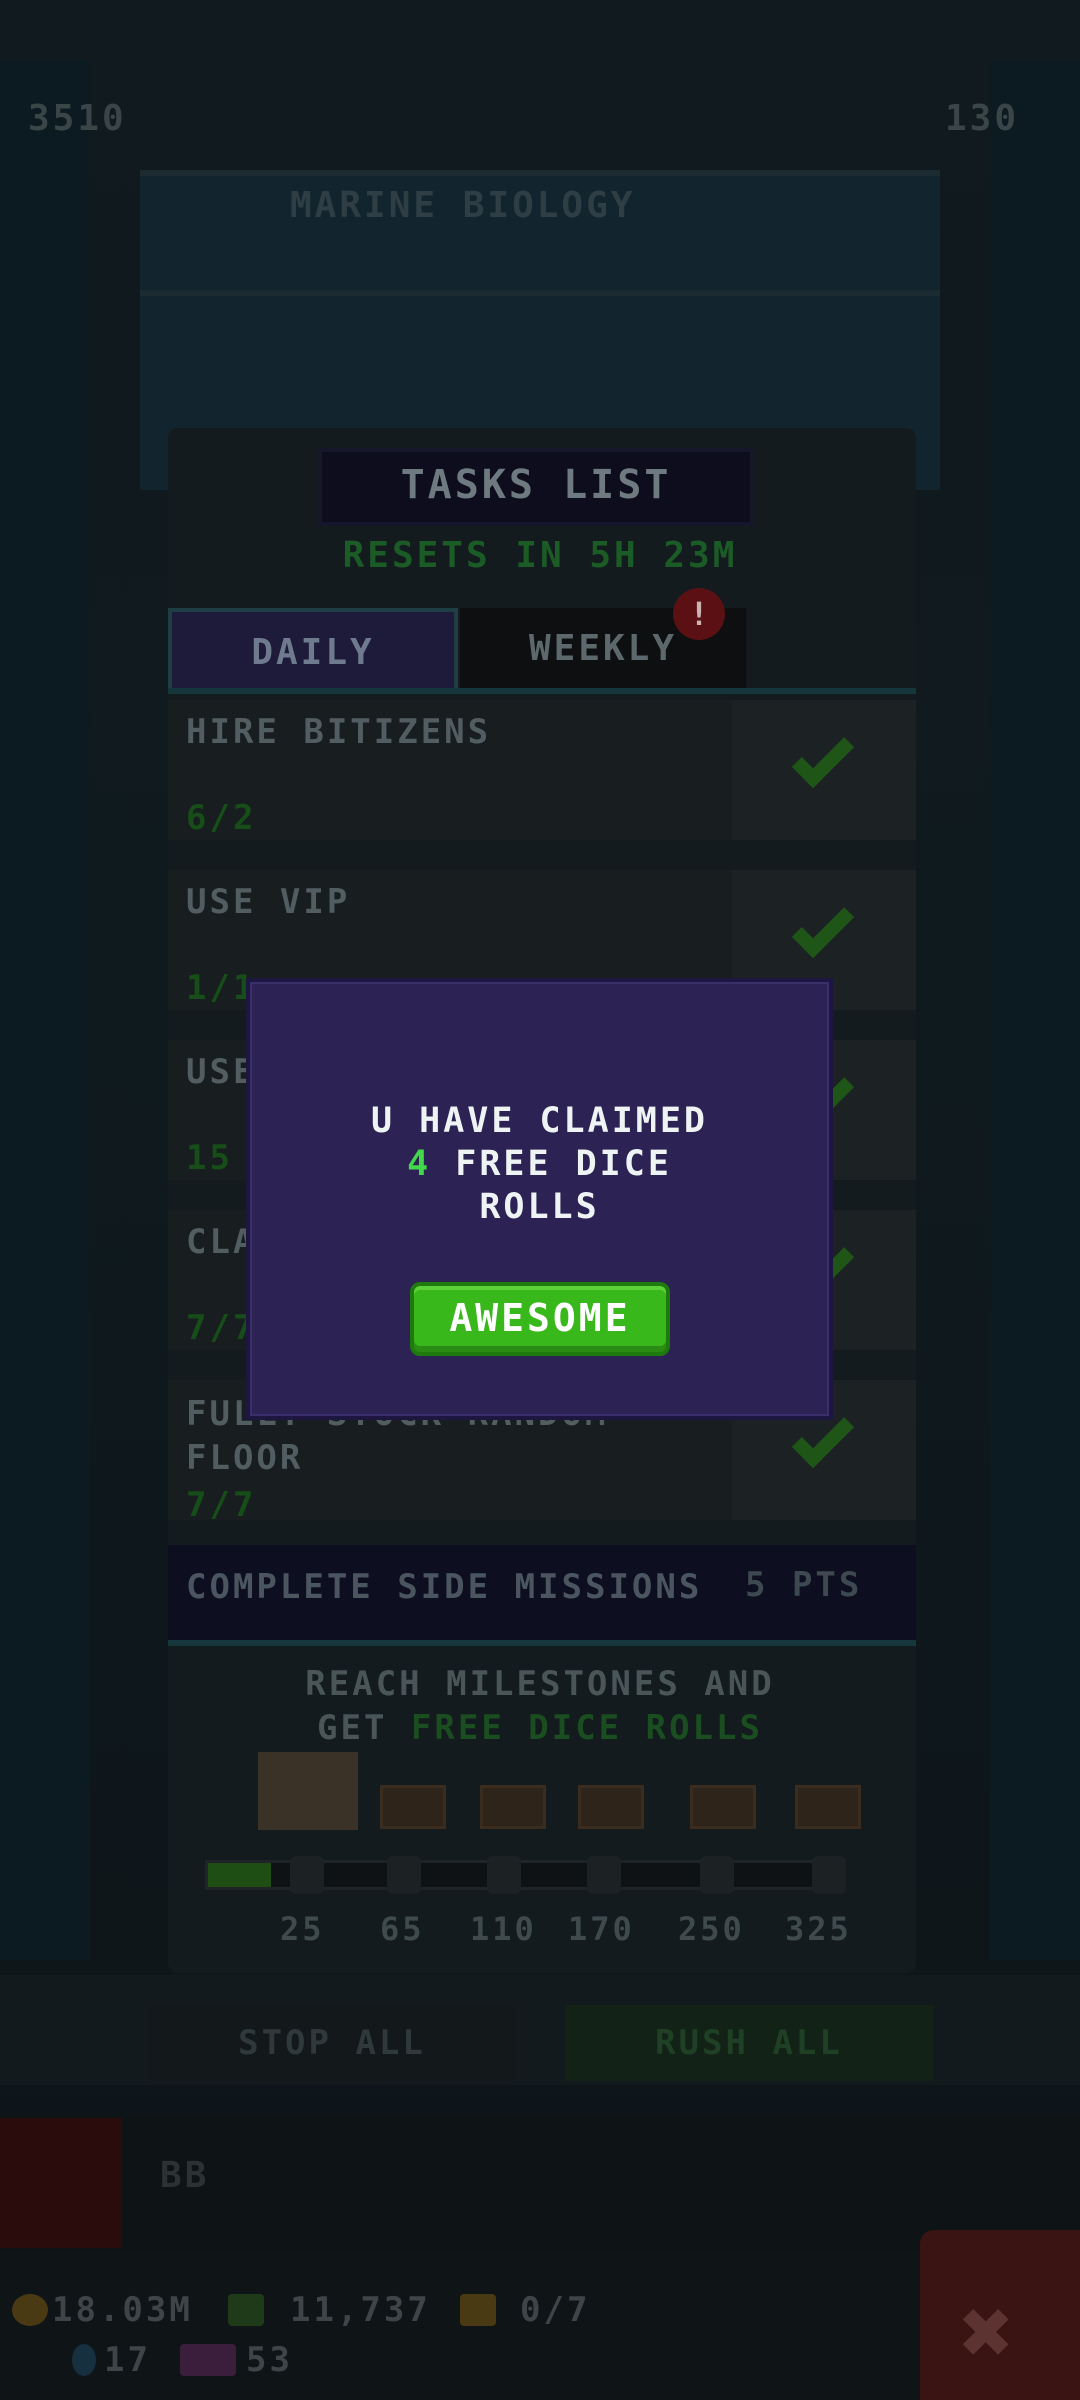 This screenshot has width=1080, height=2400. What do you see at coordinates (209, 1158) in the screenshot?
I see `task-progress: 15` at bounding box center [209, 1158].